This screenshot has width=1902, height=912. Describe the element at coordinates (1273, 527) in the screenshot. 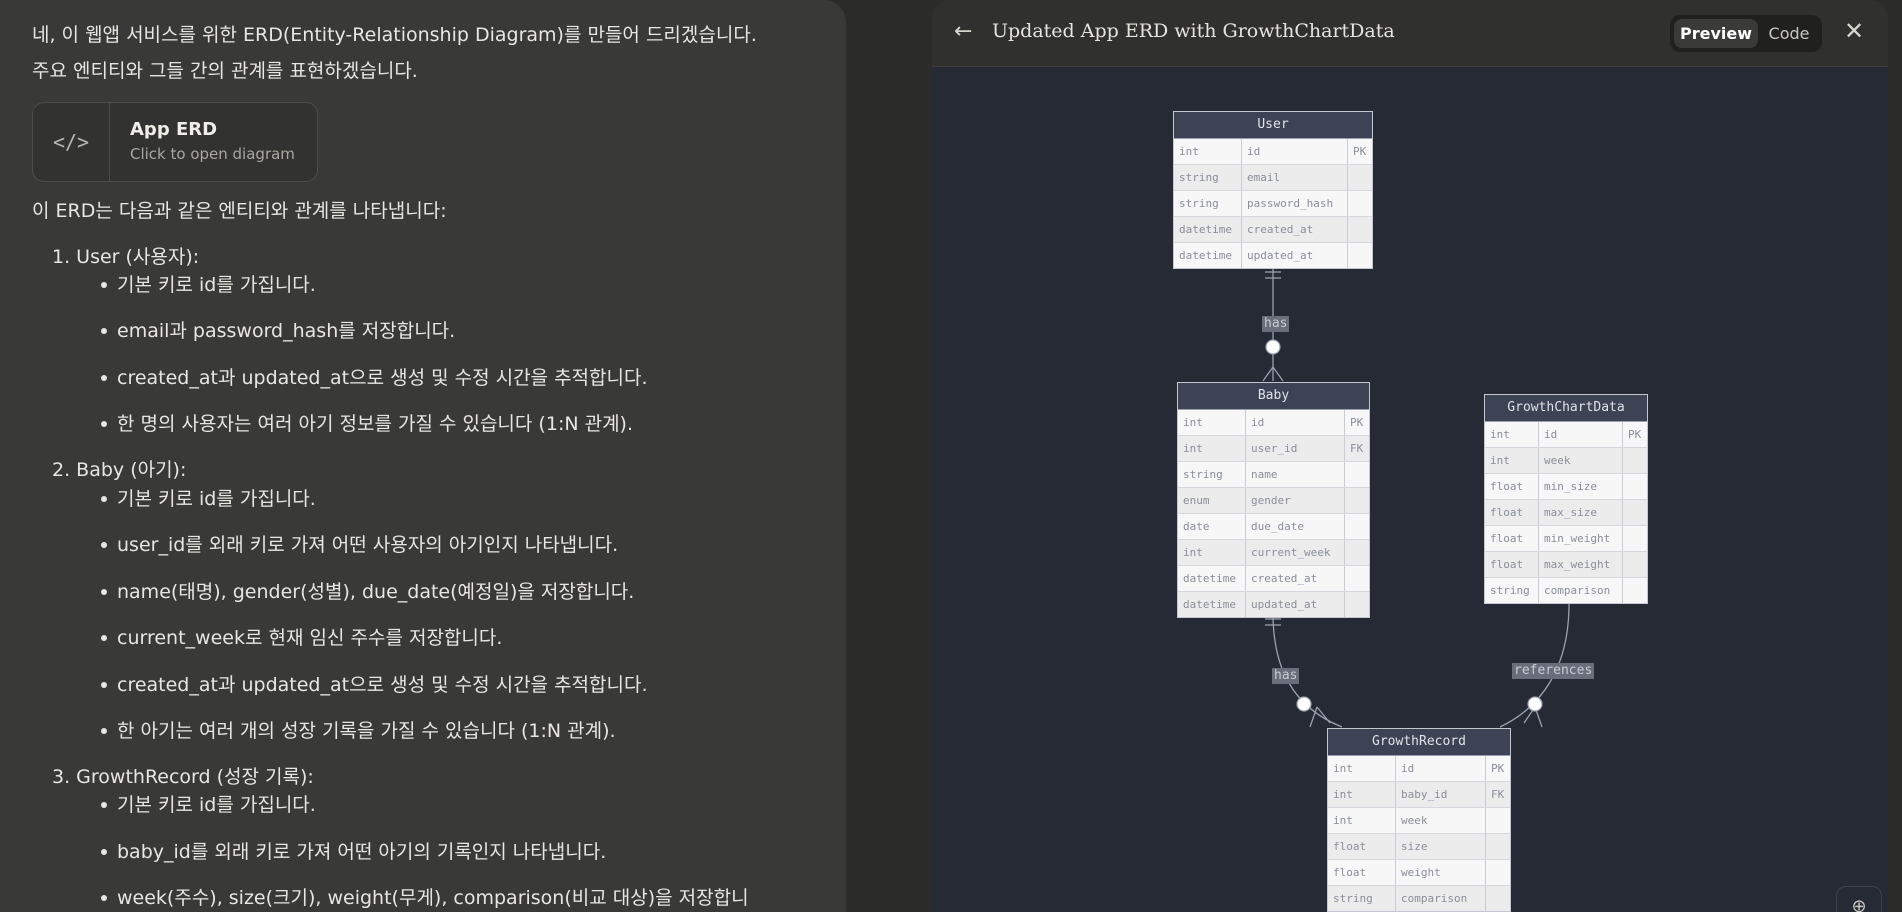

I see `table-row: date due_date` at that location.